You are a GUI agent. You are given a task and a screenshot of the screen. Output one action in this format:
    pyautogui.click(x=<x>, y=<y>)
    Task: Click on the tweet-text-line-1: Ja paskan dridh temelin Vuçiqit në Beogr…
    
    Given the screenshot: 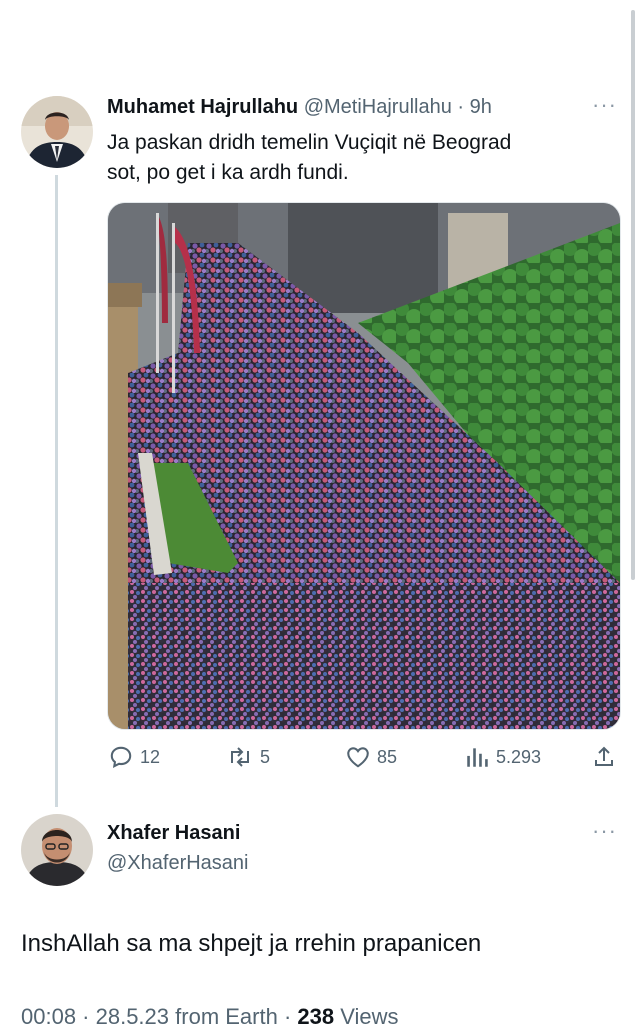 What is the action you would take?
    pyautogui.click(x=309, y=142)
    